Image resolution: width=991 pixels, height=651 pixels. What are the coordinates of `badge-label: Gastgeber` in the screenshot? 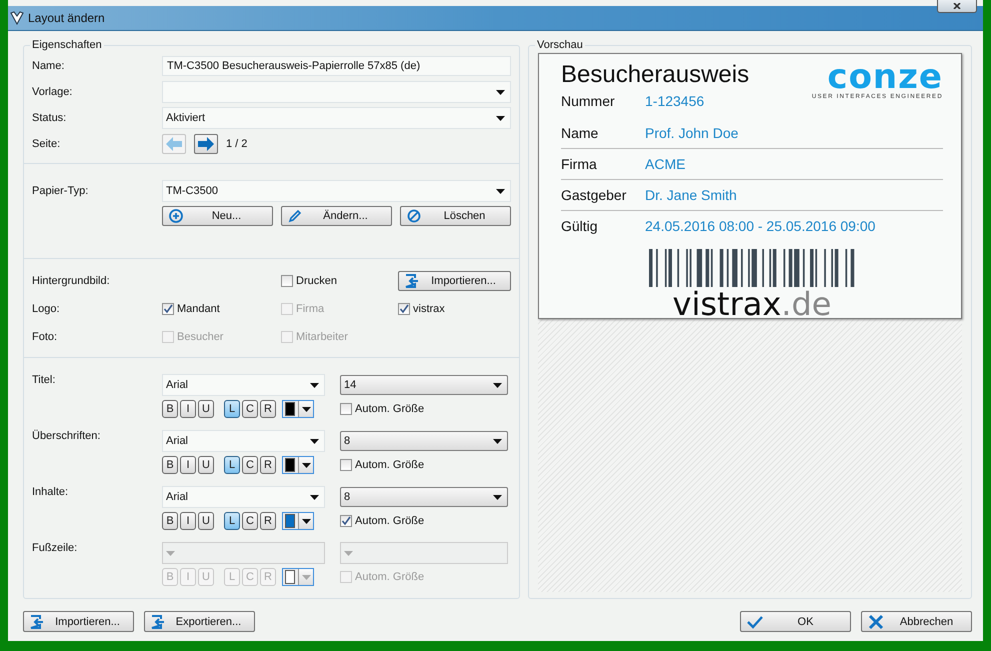 It's located at (594, 195).